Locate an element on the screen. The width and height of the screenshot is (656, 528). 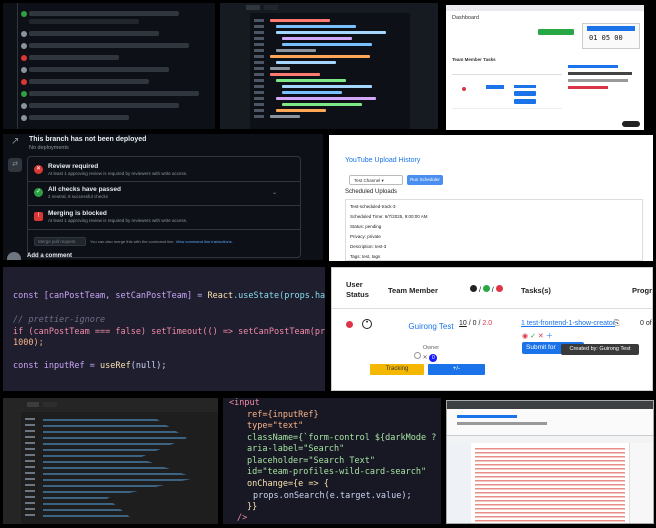
red-clock-icon is located at coordinates (499, 288).